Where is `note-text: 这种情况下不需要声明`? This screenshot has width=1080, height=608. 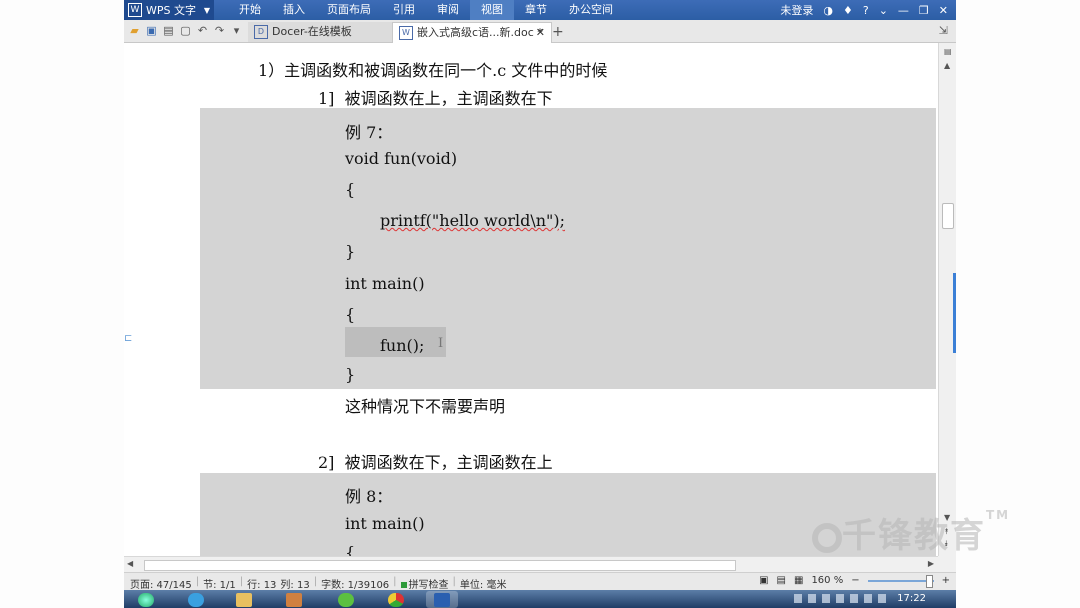
note-text: 这种情况下不需要声明 is located at coordinates (425, 406).